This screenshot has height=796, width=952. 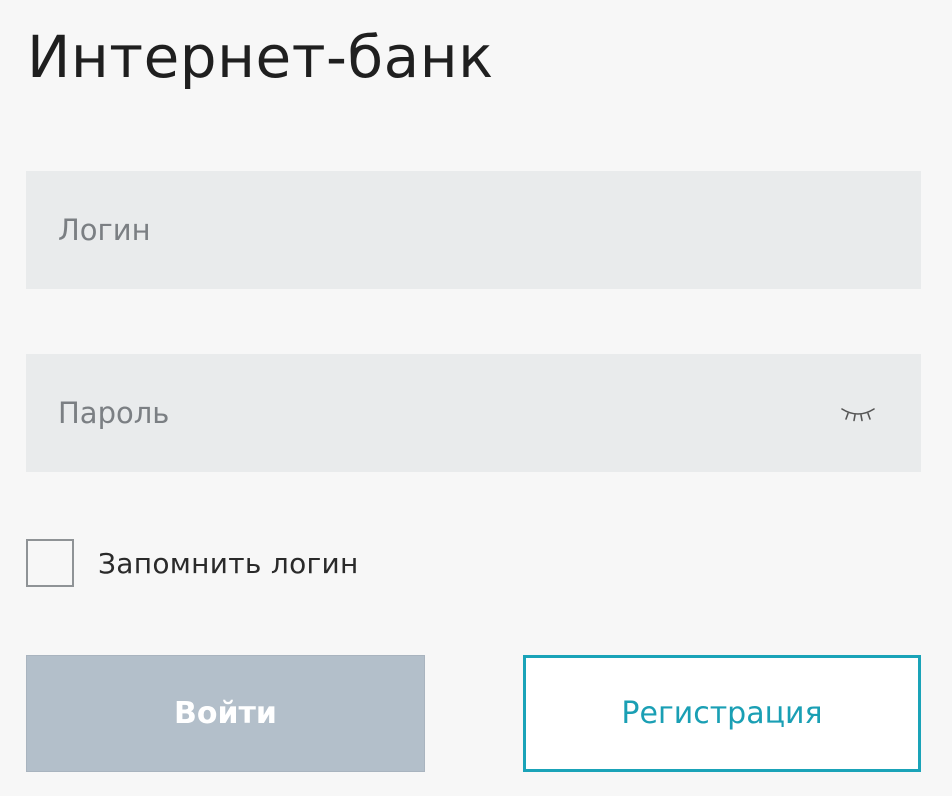 What do you see at coordinates (50, 563) in the screenshot?
I see `remember-login-checkbox` at bounding box center [50, 563].